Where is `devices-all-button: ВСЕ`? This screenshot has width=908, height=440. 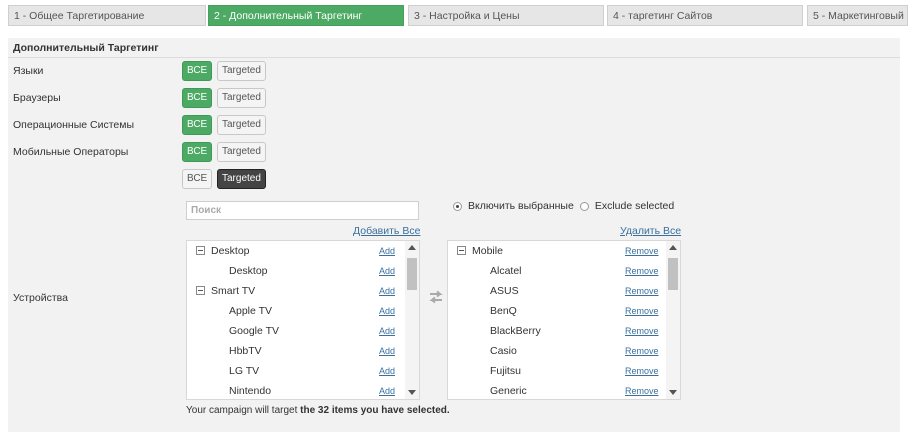
devices-all-button: ВСЕ is located at coordinates (197, 179).